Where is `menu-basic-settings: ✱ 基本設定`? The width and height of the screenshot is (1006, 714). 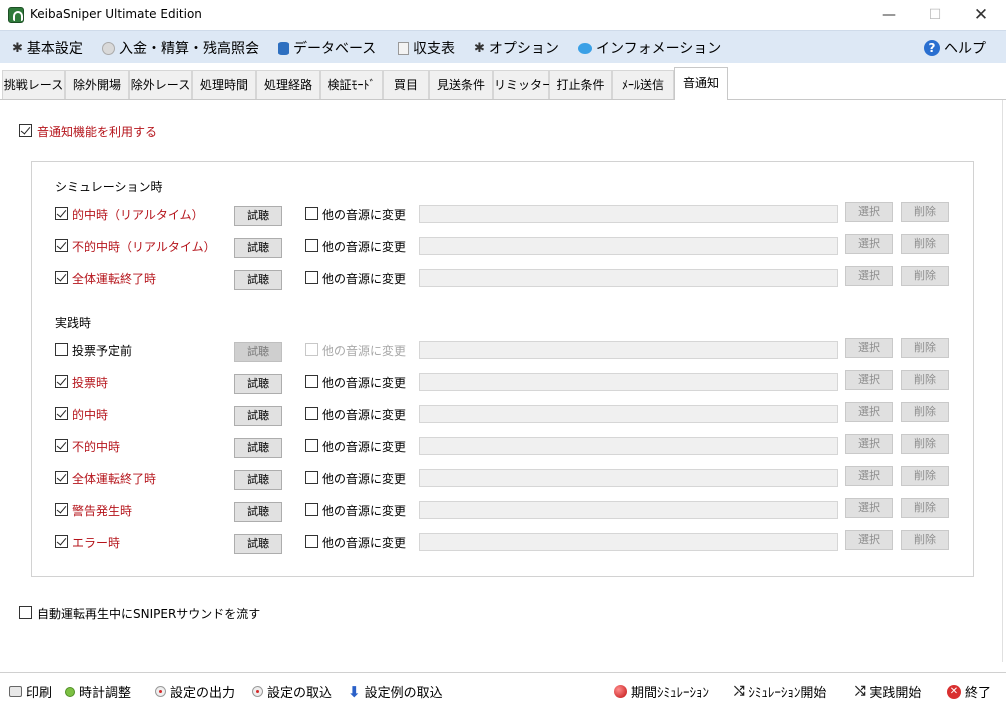 menu-basic-settings: ✱ 基本設定 is located at coordinates (47, 48).